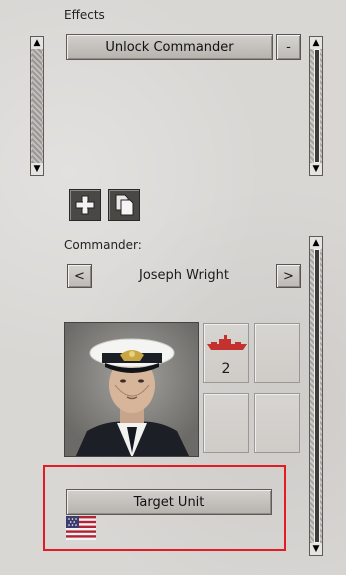 The height and width of the screenshot is (575, 346). I want to click on remove-effect-button: -, so click(288, 47).